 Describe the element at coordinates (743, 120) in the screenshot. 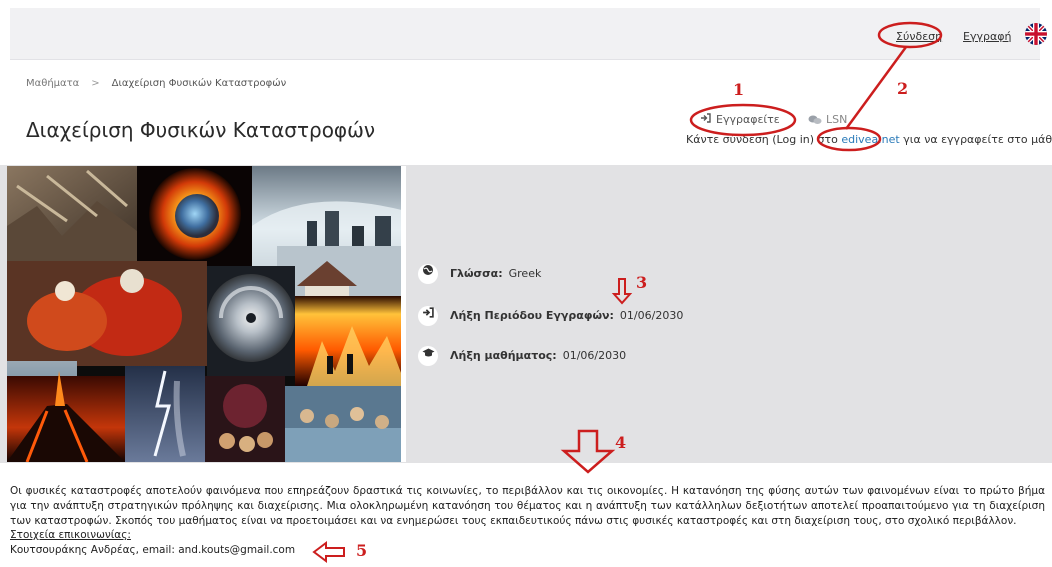

I see `annotation-ellipse-enroll` at that location.